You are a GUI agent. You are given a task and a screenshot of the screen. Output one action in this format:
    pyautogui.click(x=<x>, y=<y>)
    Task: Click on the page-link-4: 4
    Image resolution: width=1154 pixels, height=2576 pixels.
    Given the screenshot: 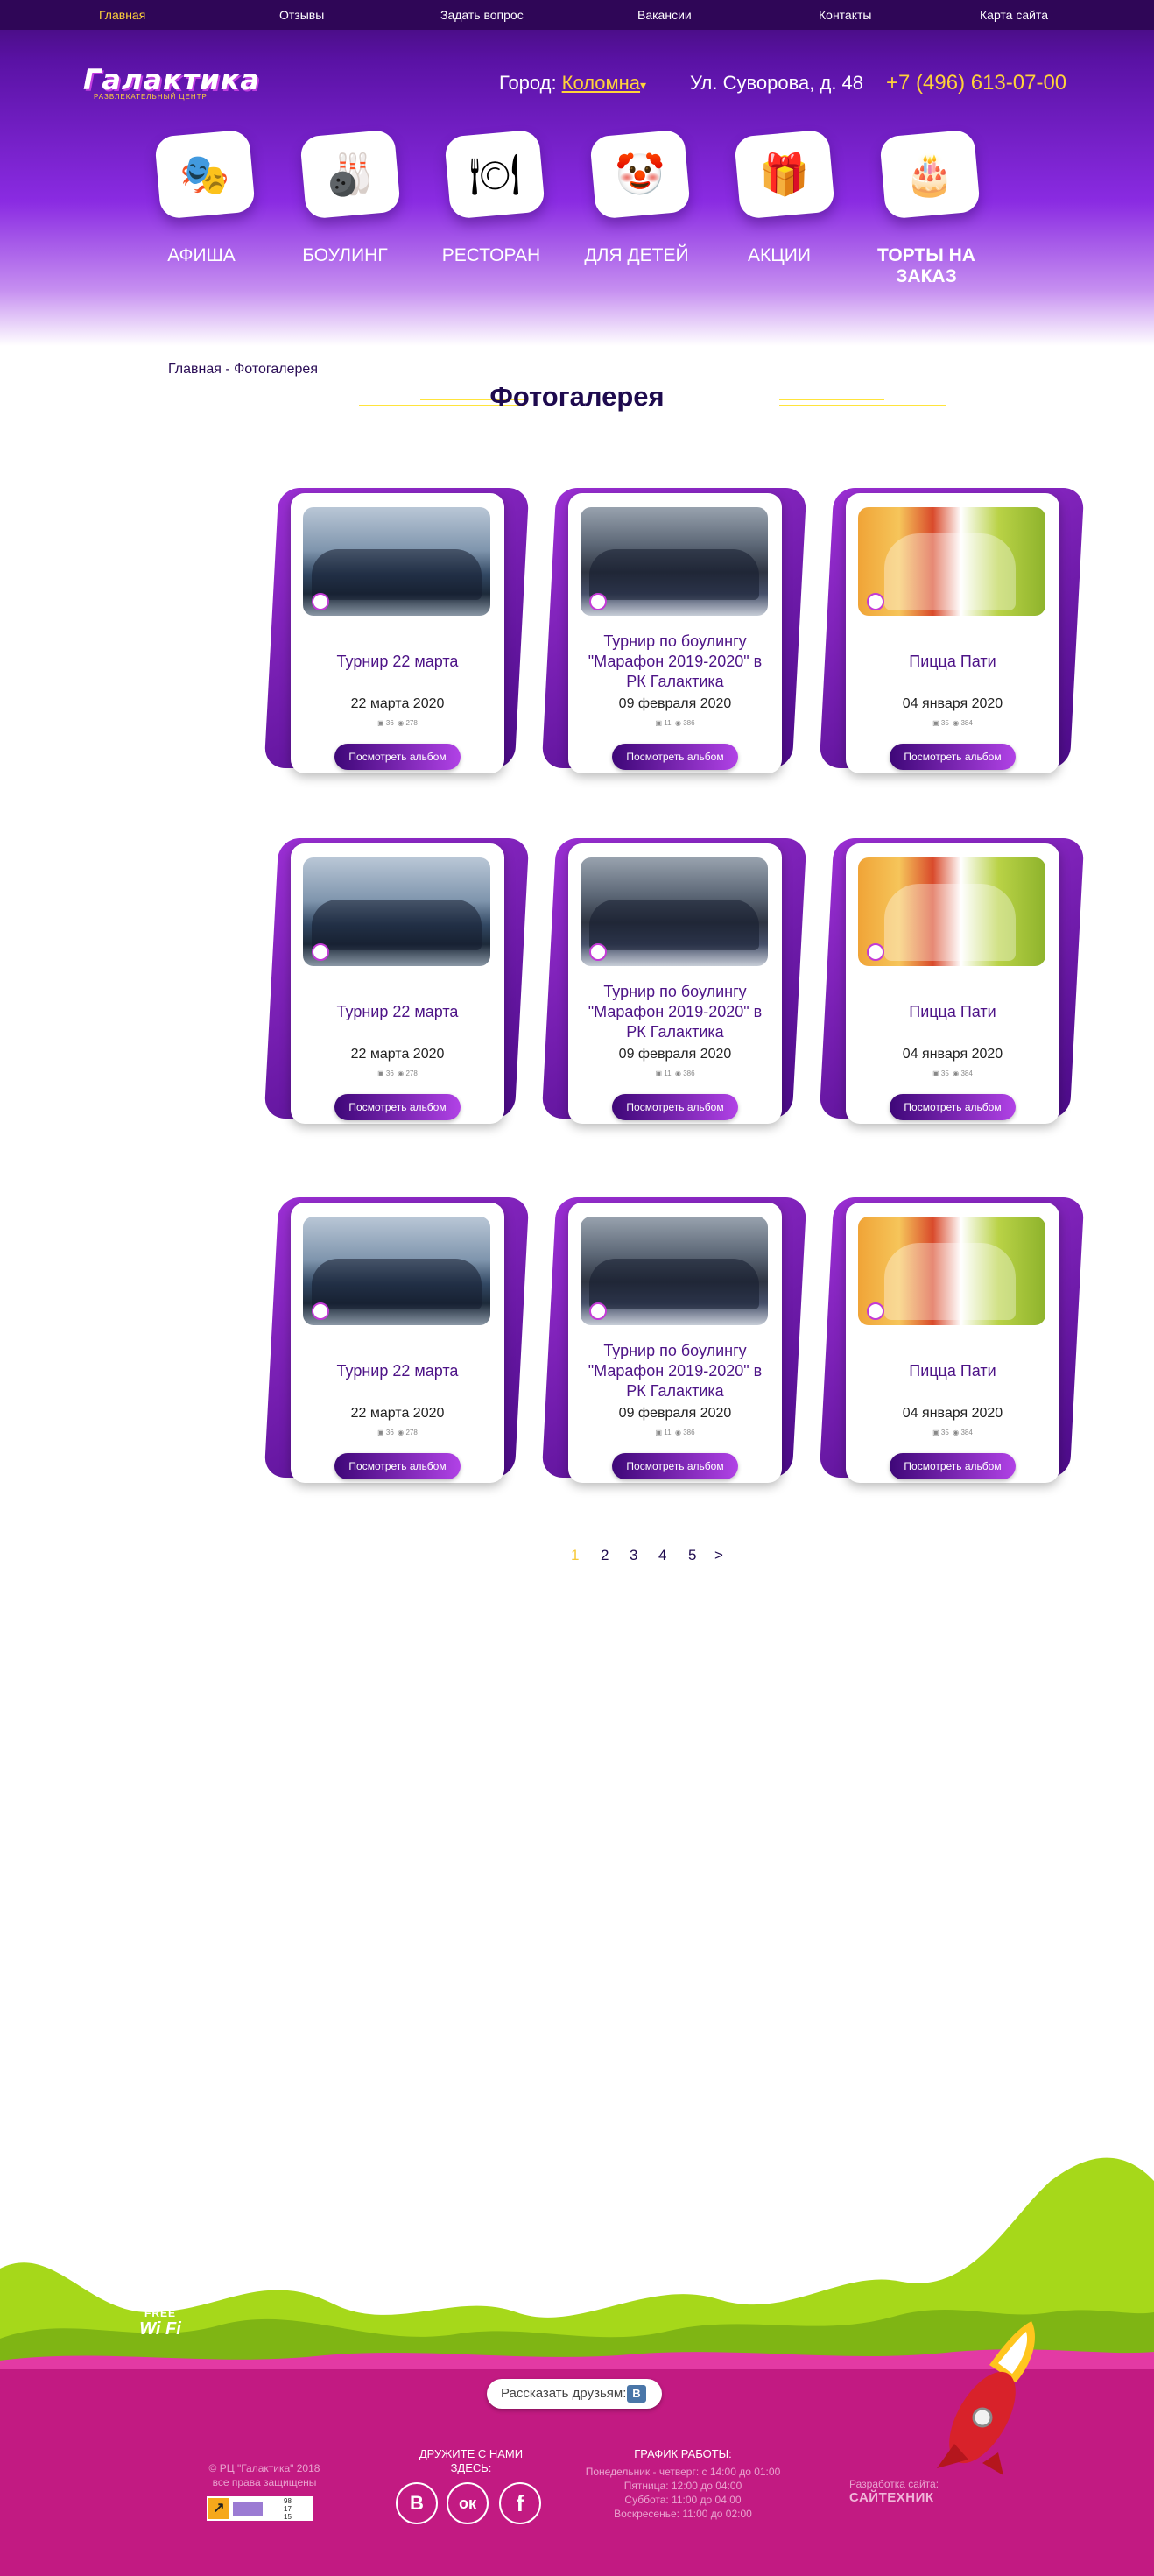 What is the action you would take?
    pyautogui.click(x=662, y=1555)
    